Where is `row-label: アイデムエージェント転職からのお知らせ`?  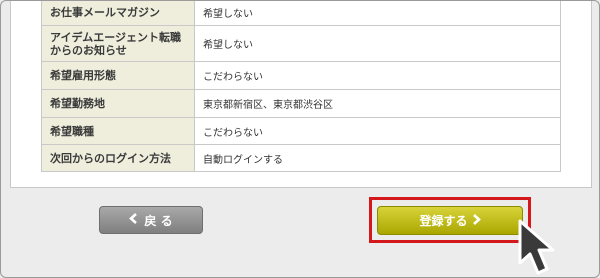
row-label: アイデムエージェント転職からのお知らせ is located at coordinates (118, 43).